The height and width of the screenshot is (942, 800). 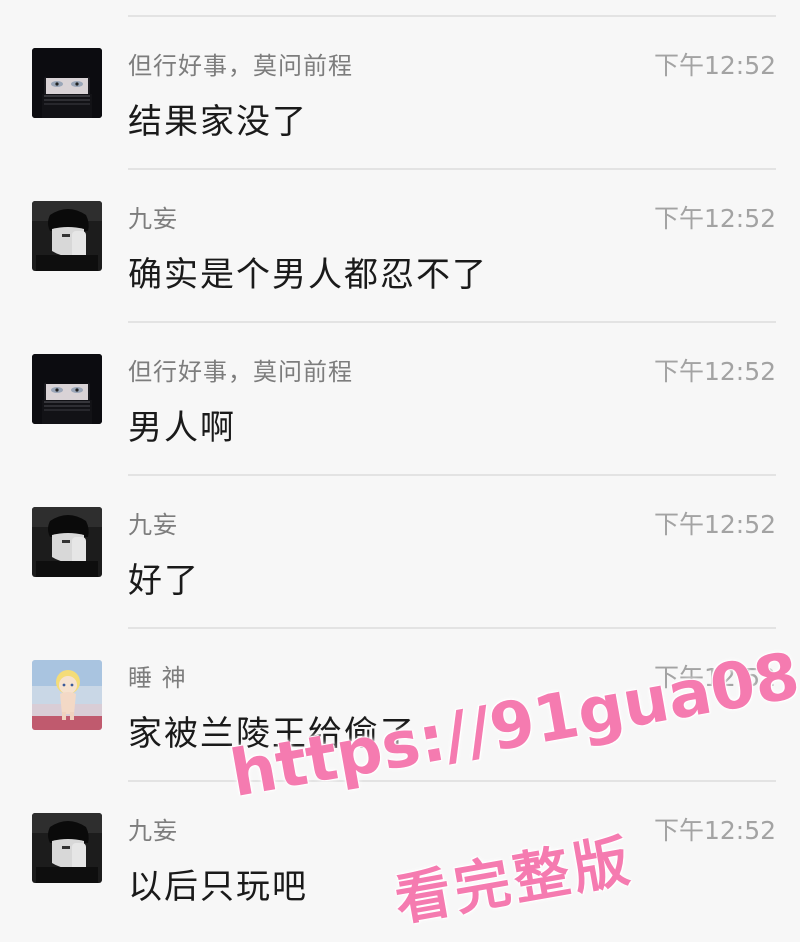 What do you see at coordinates (164, 581) in the screenshot?
I see `message-text: 好了` at bounding box center [164, 581].